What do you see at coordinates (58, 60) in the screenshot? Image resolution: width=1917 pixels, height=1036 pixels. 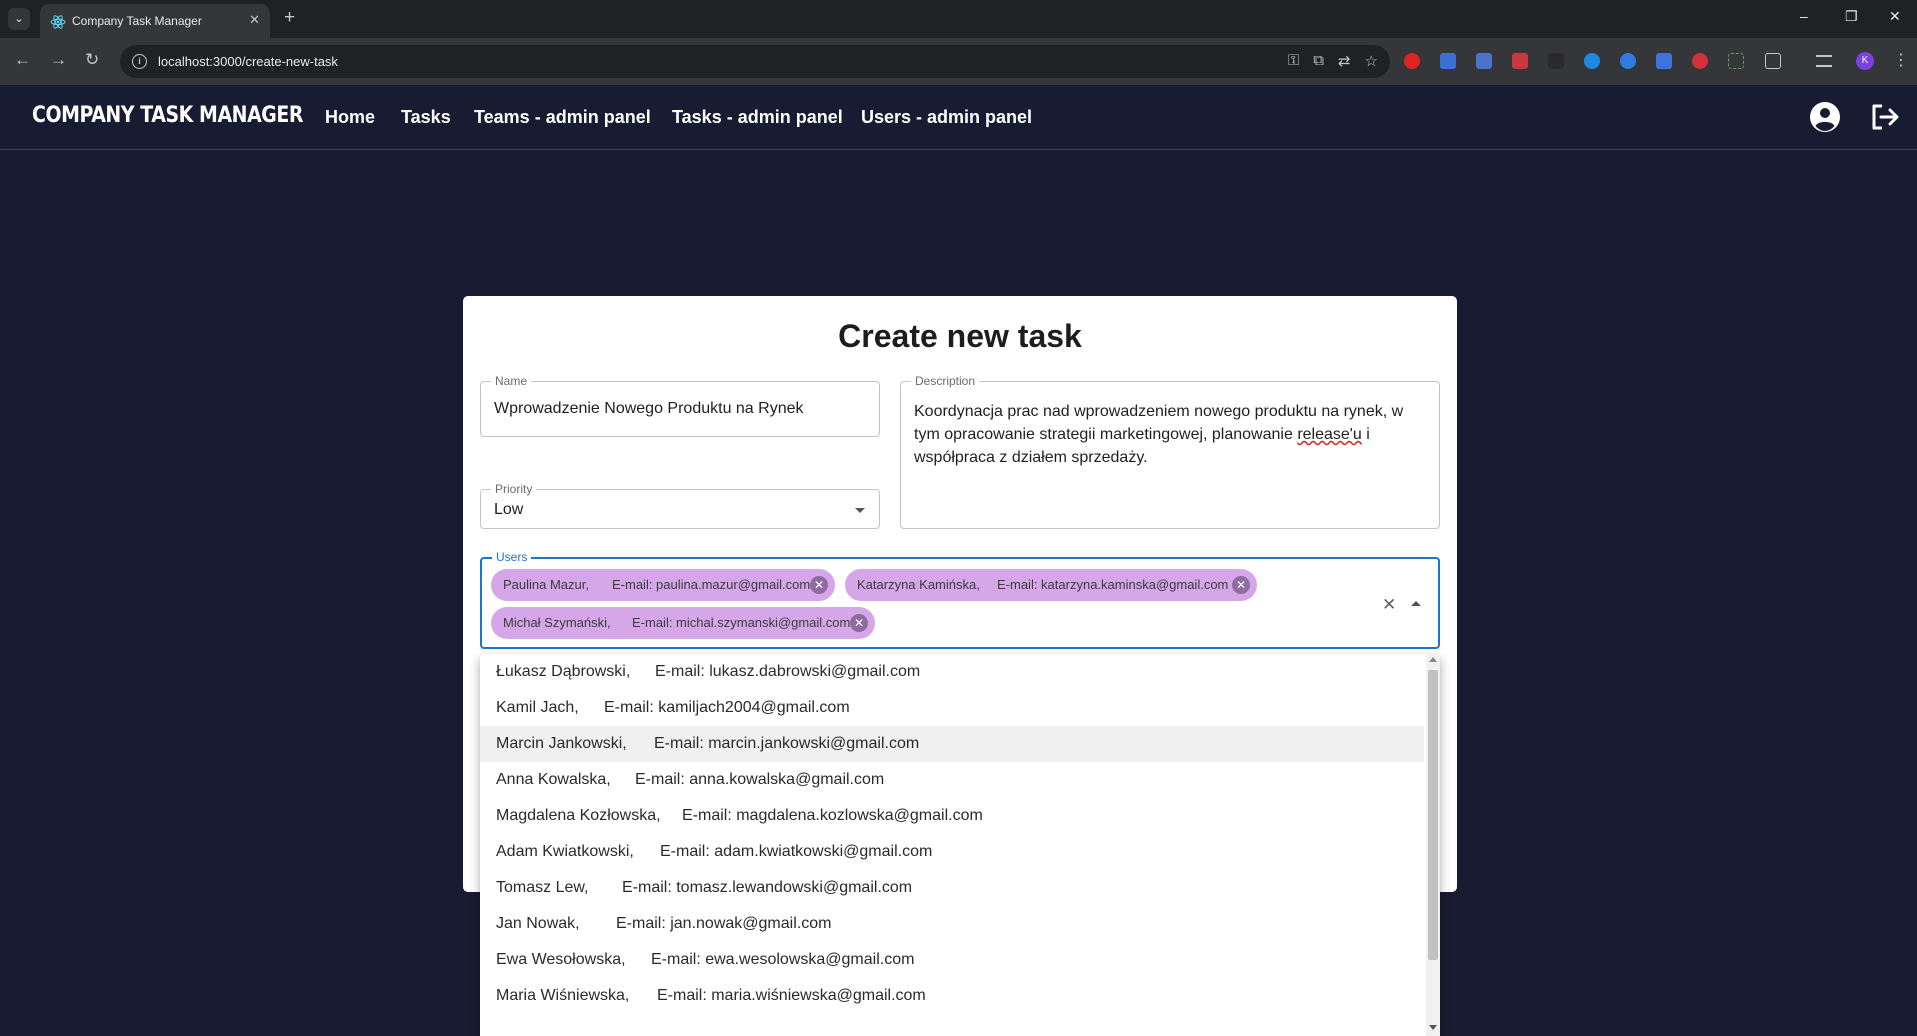 I see `forward-arrow-icon: →` at bounding box center [58, 60].